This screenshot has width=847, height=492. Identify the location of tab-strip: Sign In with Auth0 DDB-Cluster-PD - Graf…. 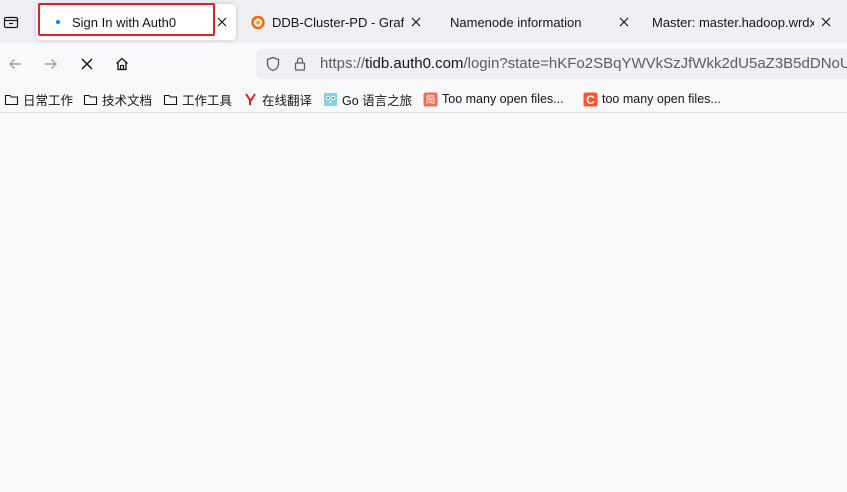
(423, 21).